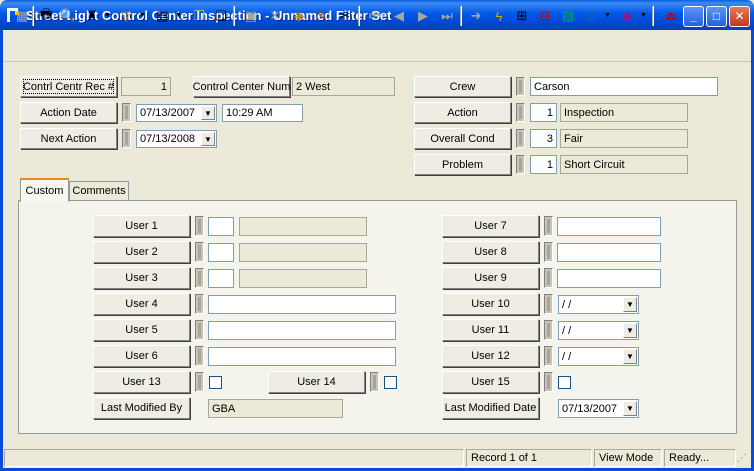 Image resolution: width=754 pixels, height=471 pixels. What do you see at coordinates (627, 16) in the screenshot?
I see `book-icon: ◆` at bounding box center [627, 16].